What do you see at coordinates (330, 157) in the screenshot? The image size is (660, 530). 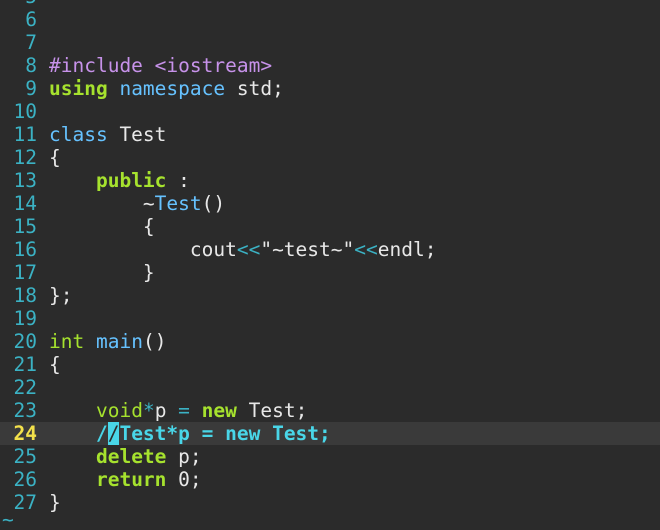 I see `code-line: 12 {` at bounding box center [330, 157].